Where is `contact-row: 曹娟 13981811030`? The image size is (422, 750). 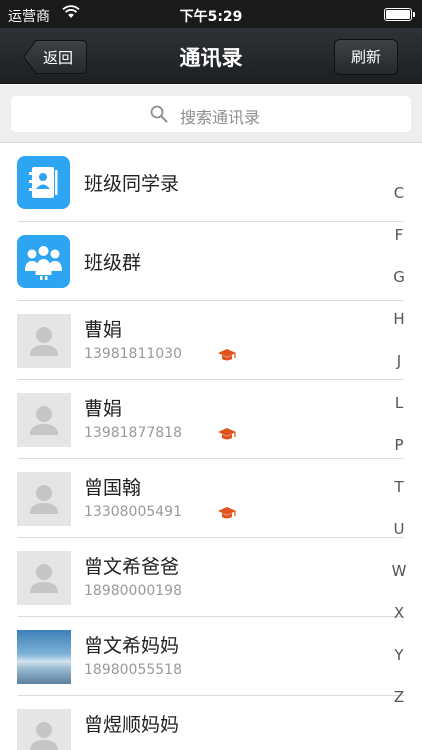 contact-row: 曹娟 13981811030 is located at coordinates (211, 340).